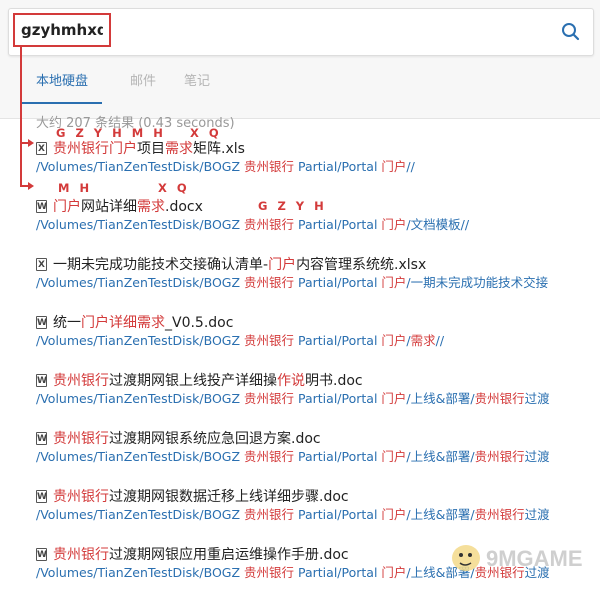  I want to click on match-highlight: 作说, so click(291, 381).